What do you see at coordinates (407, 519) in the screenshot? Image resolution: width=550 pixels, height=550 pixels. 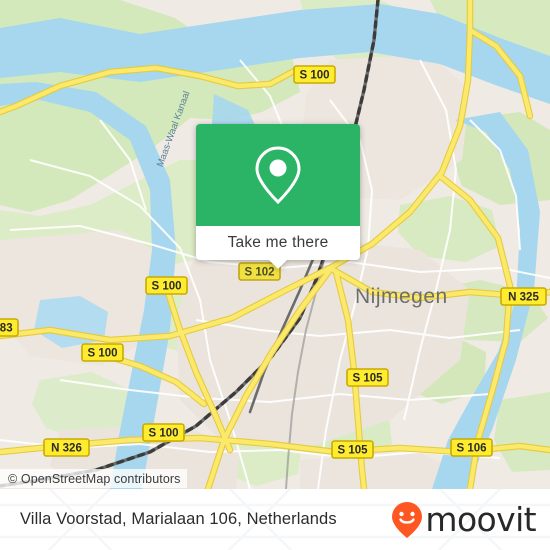 I see `moovit-pin-smile-icon` at bounding box center [407, 519].